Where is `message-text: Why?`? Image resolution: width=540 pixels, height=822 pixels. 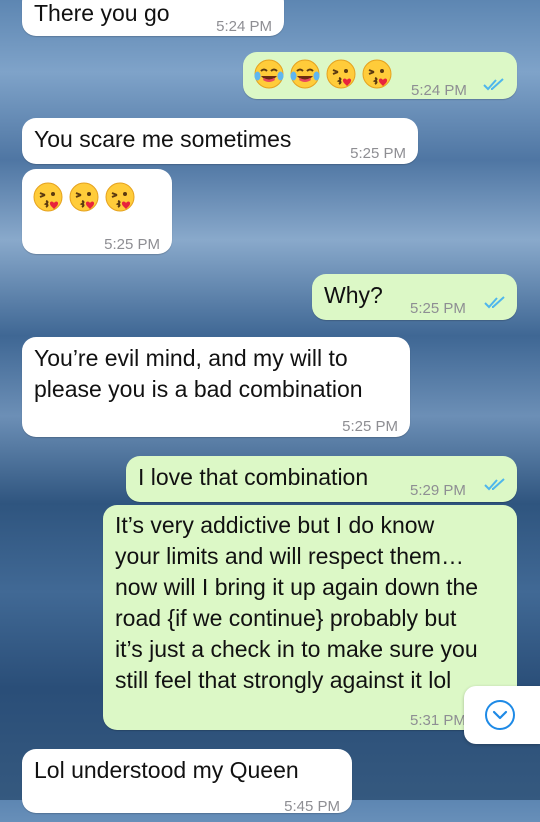
message-text: Why? is located at coordinates (353, 295).